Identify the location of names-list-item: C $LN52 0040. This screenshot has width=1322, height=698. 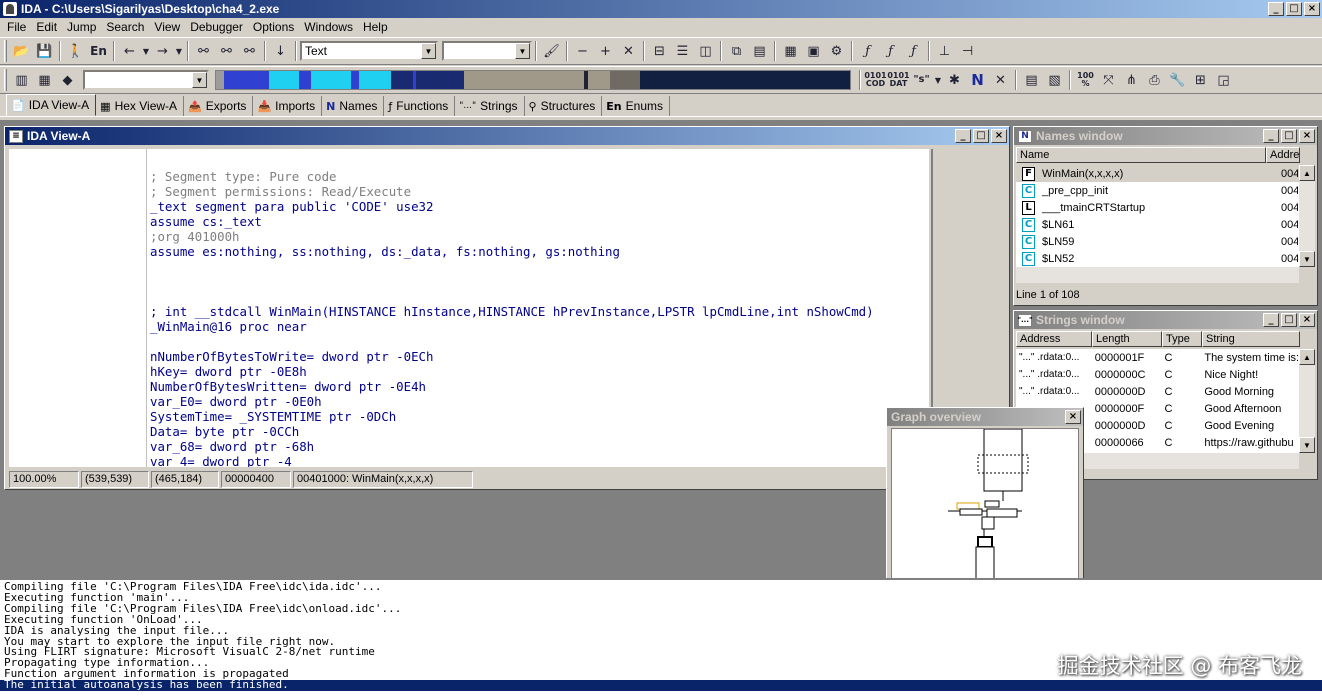
(1157, 258).